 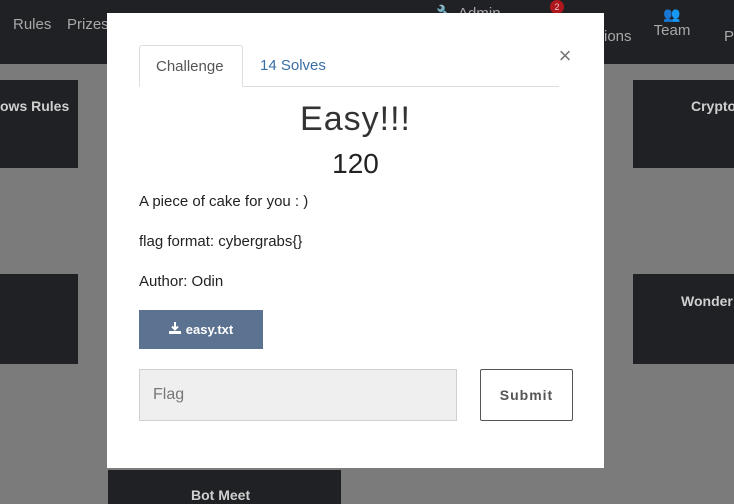 What do you see at coordinates (526, 395) in the screenshot?
I see `submit-button: Submit` at bounding box center [526, 395].